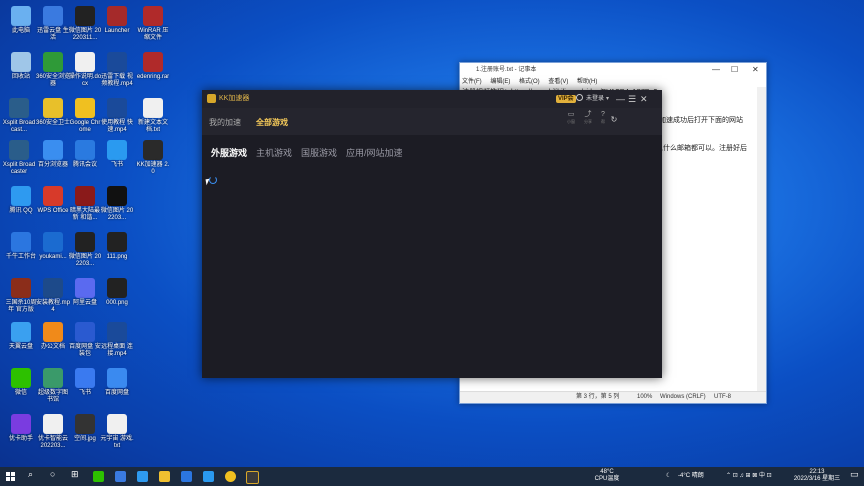  I want to click on file-explorer-icon, so click(164, 476).